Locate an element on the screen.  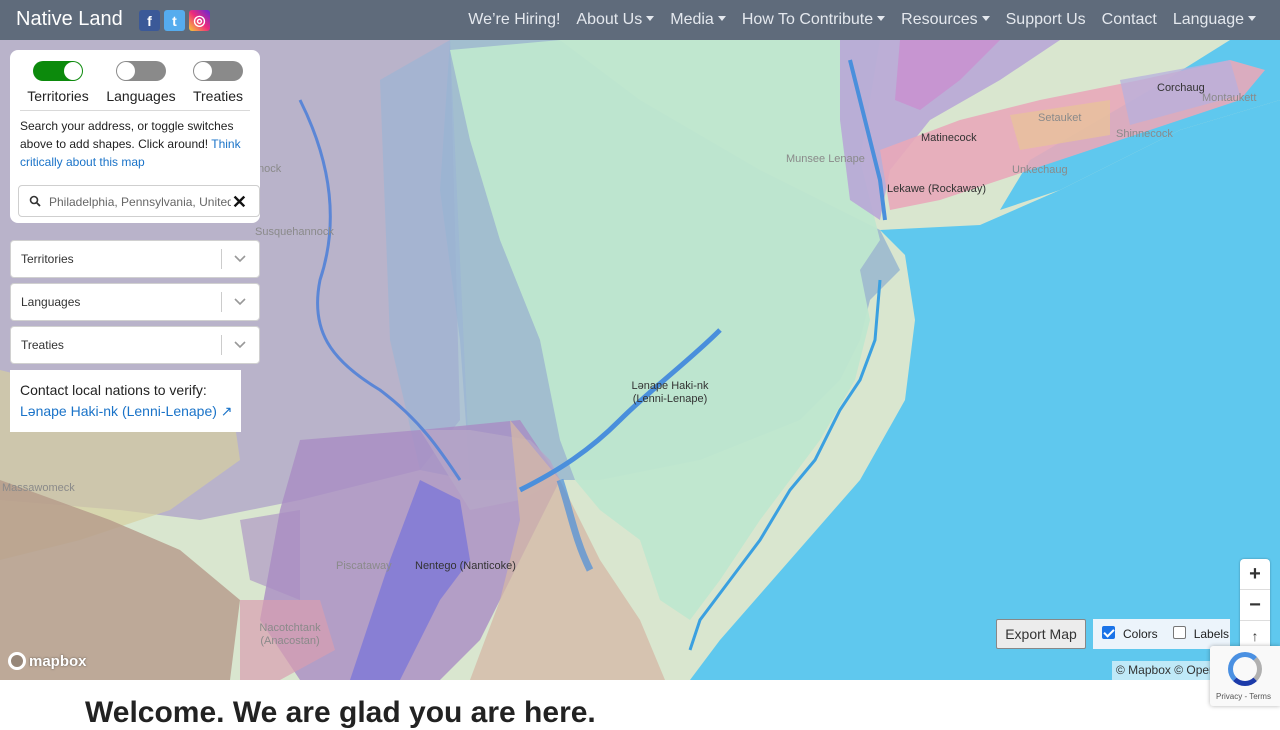
zoom-out-button: − is located at coordinates (1255, 605).